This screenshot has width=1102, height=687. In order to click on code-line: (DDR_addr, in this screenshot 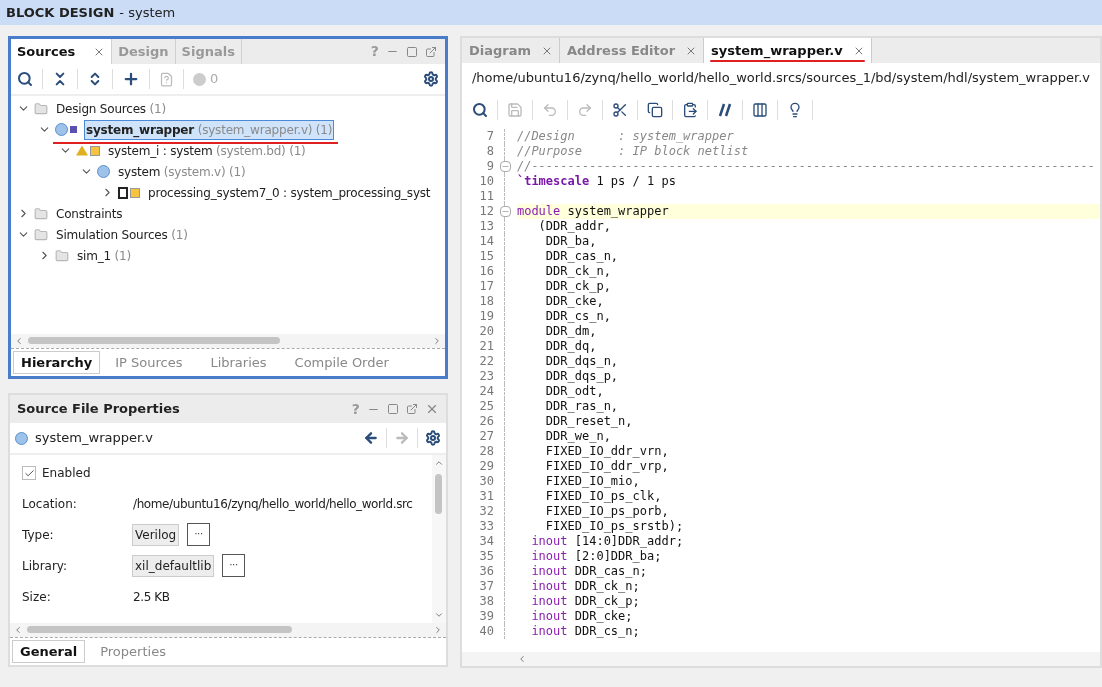, I will do `click(574, 226)`.